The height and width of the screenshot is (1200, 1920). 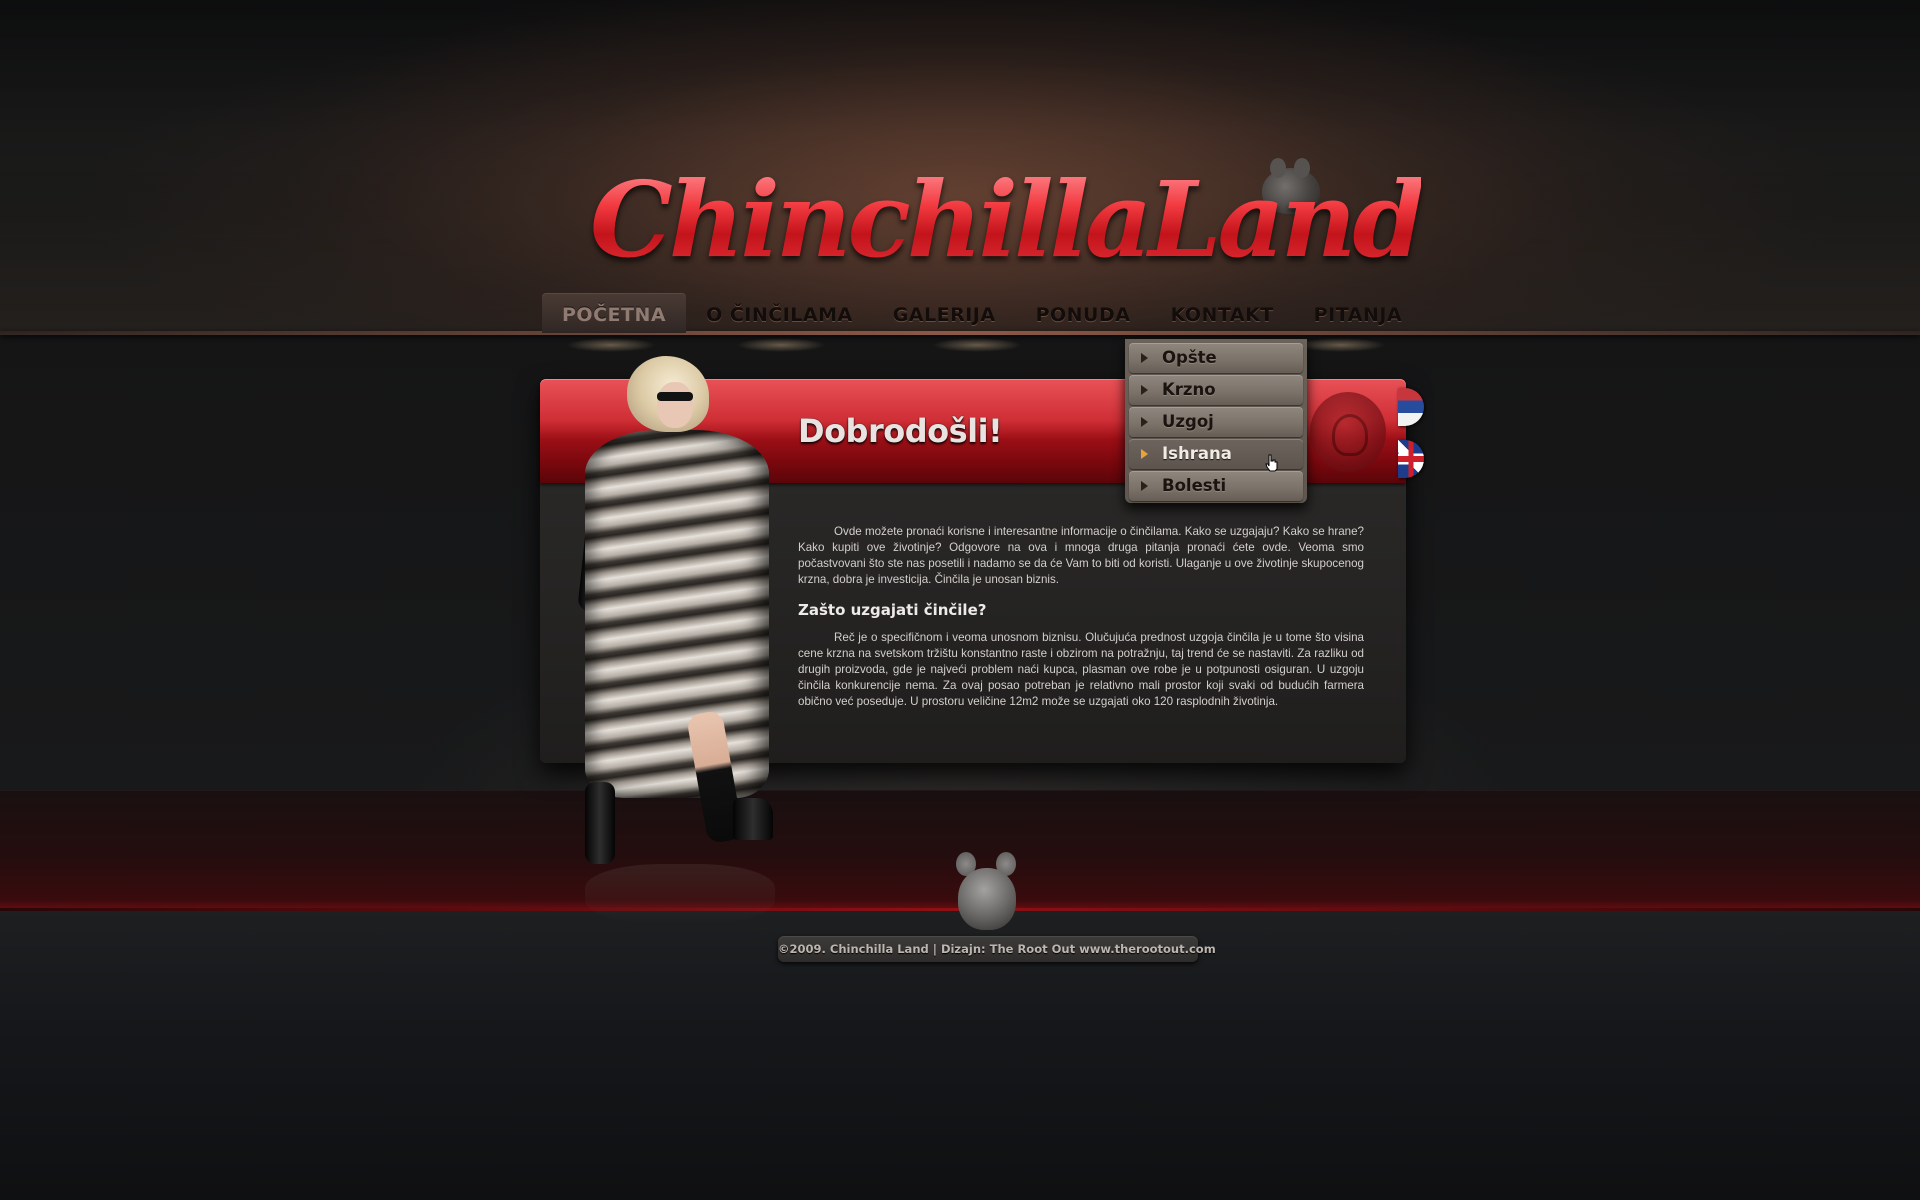 What do you see at coordinates (1348, 432) in the screenshot?
I see `chinchilla-seal-icon` at bounding box center [1348, 432].